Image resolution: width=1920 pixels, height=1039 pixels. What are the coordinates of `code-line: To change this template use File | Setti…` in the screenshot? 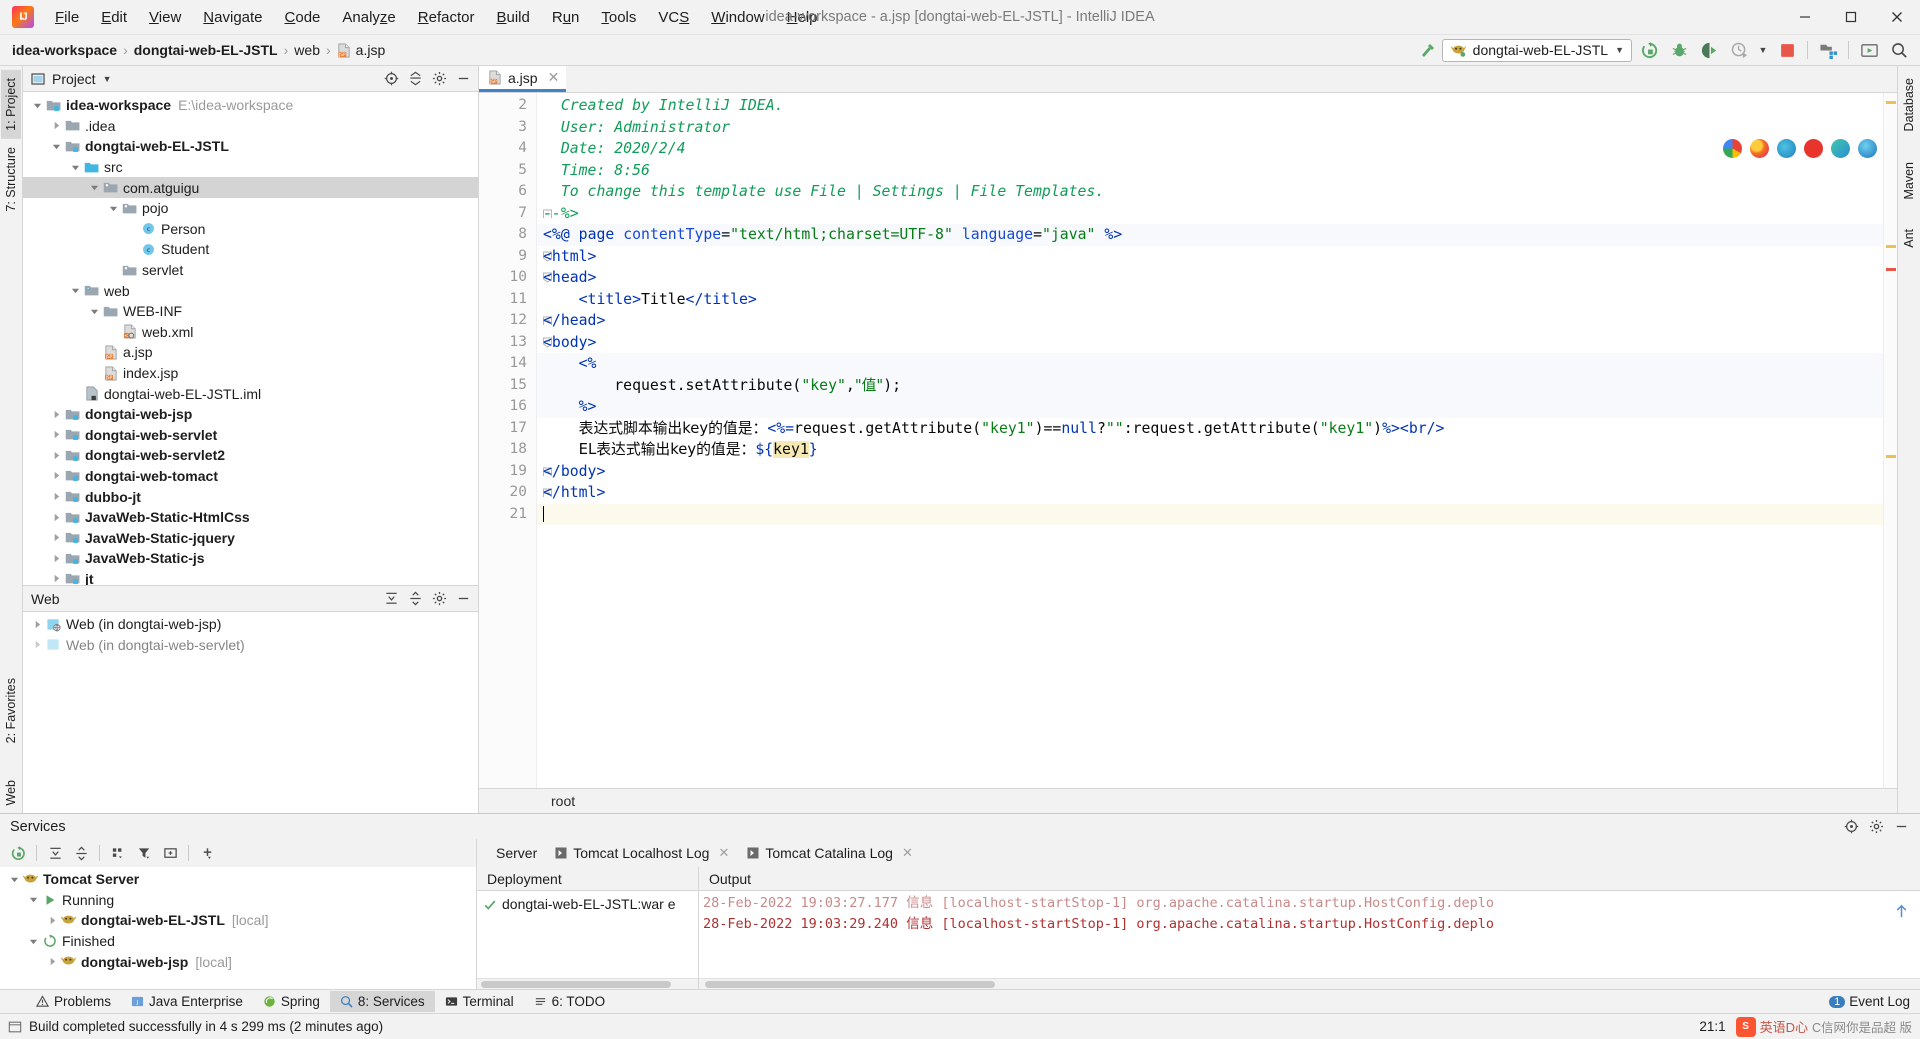 It's located at (1210, 192).